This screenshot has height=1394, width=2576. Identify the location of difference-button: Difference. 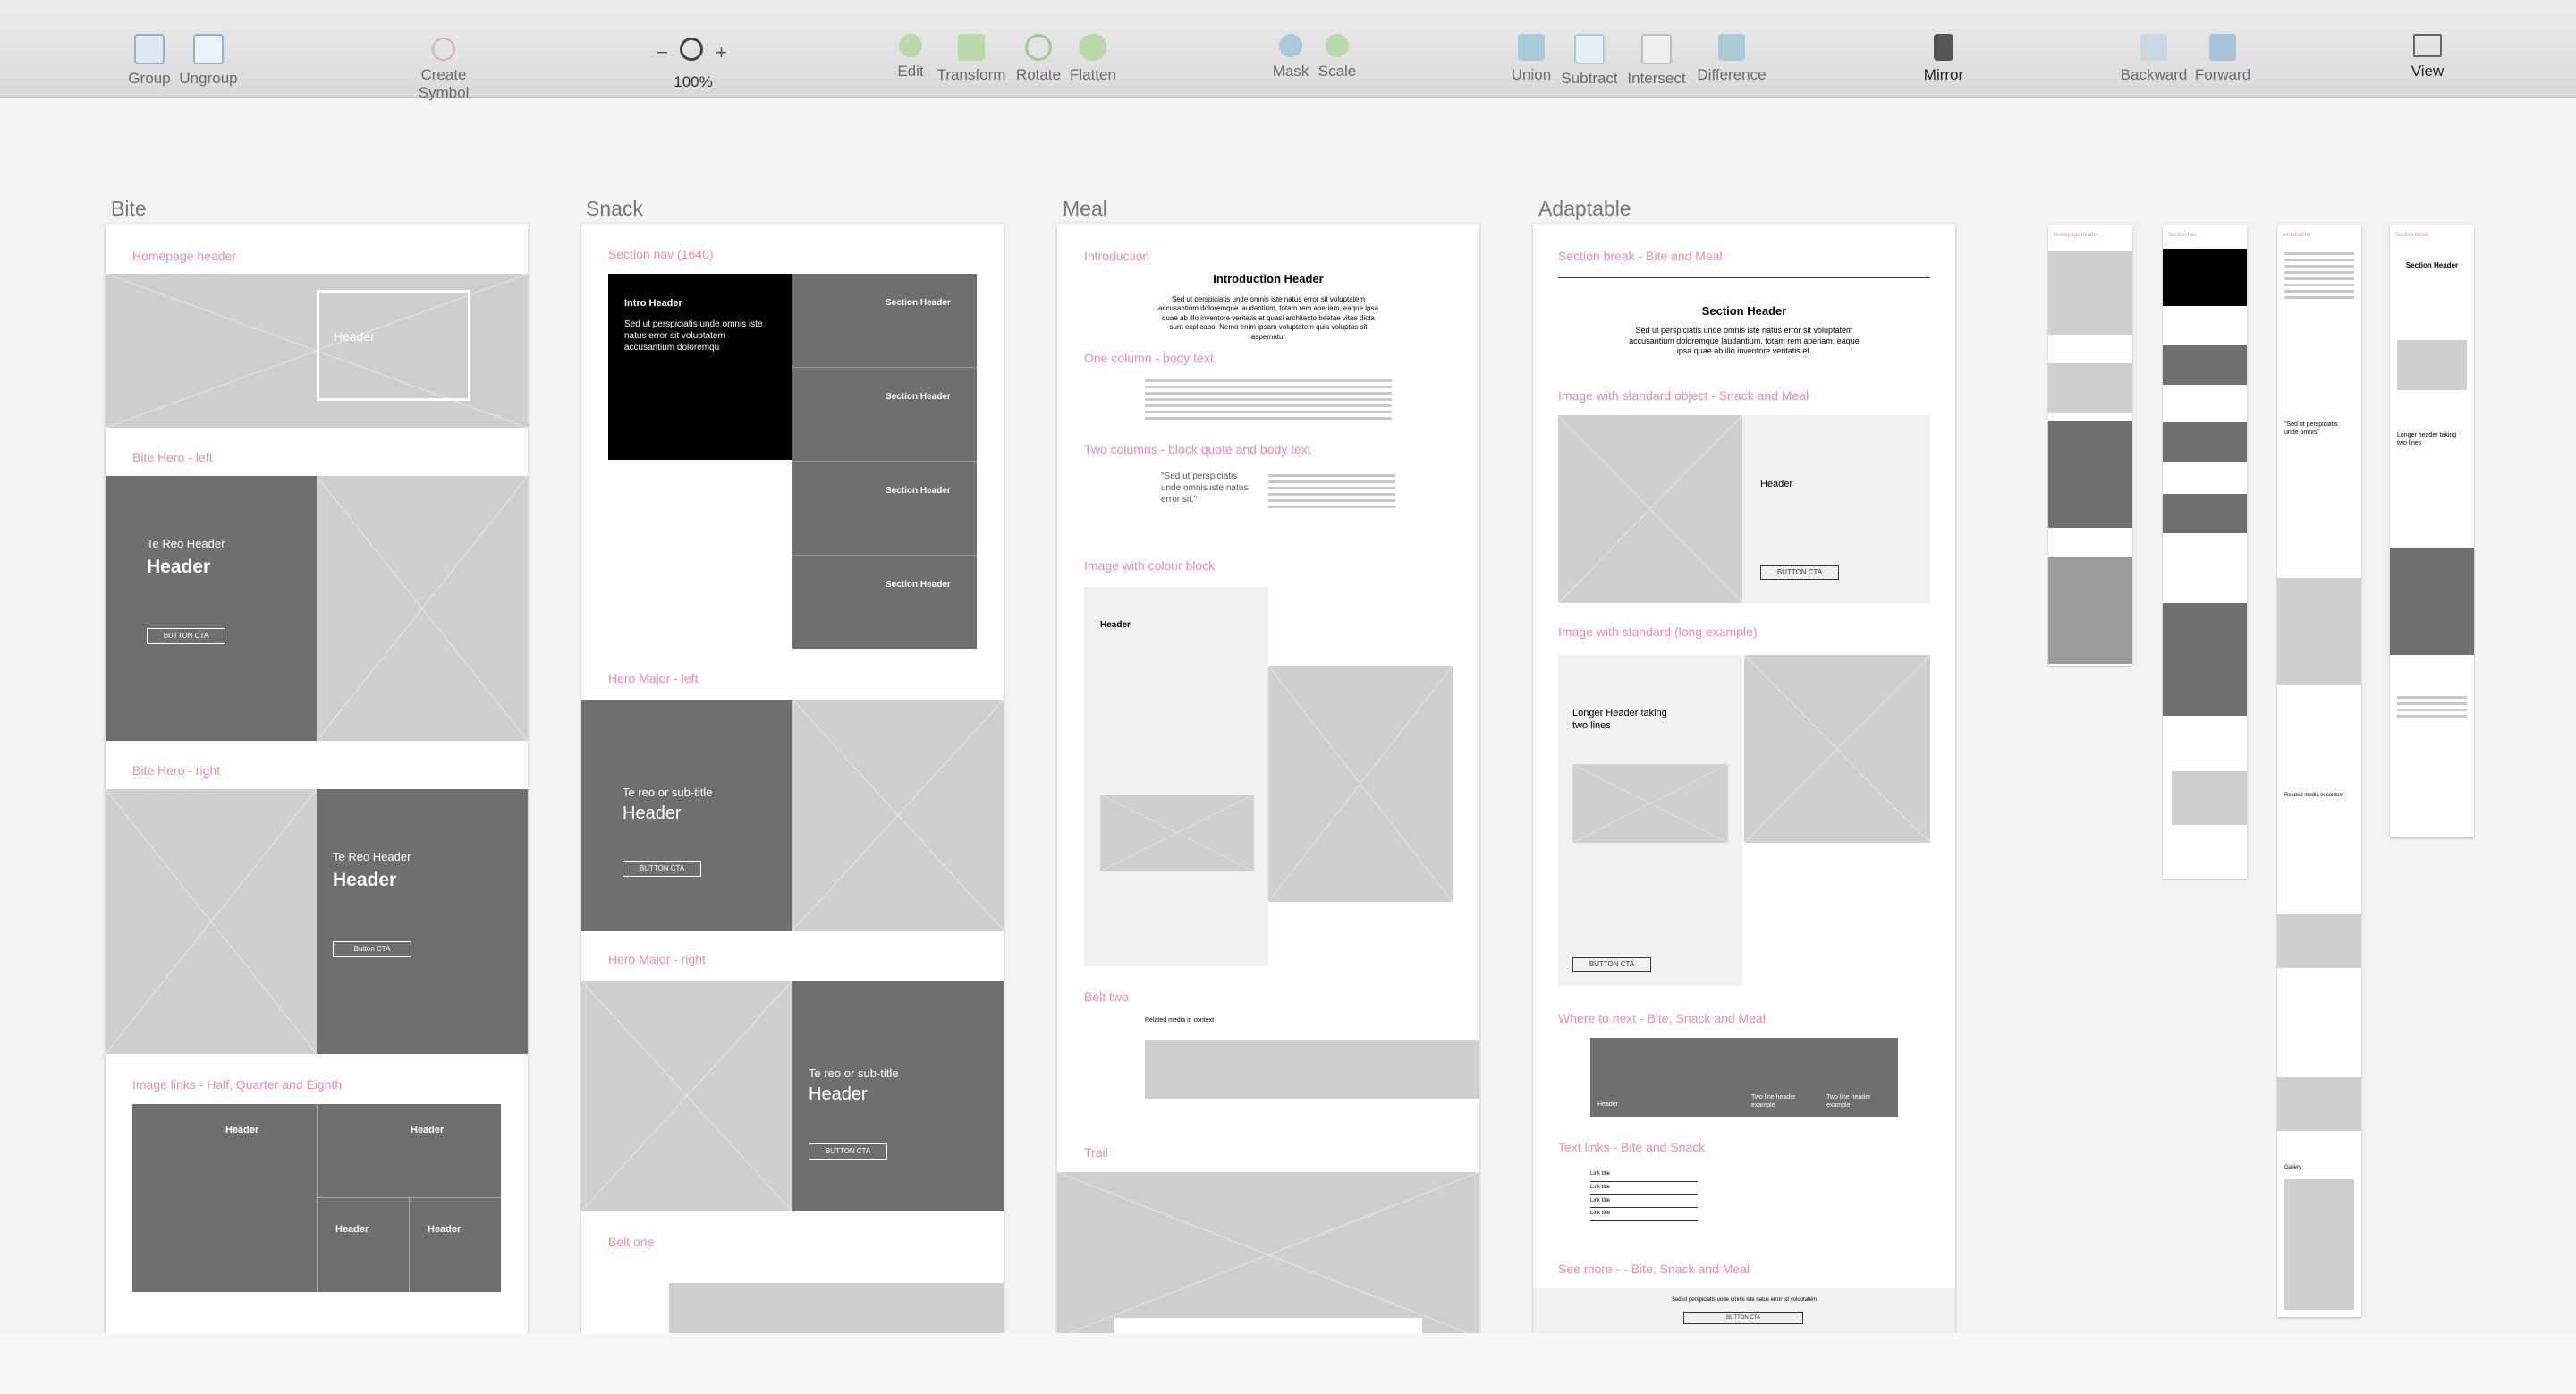
(1731, 59).